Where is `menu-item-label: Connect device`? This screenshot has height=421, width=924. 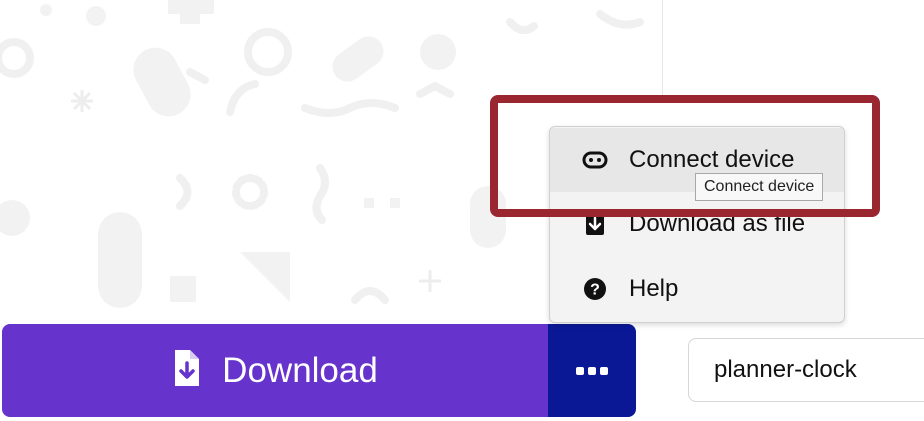
menu-item-label: Connect device is located at coordinates (712, 159).